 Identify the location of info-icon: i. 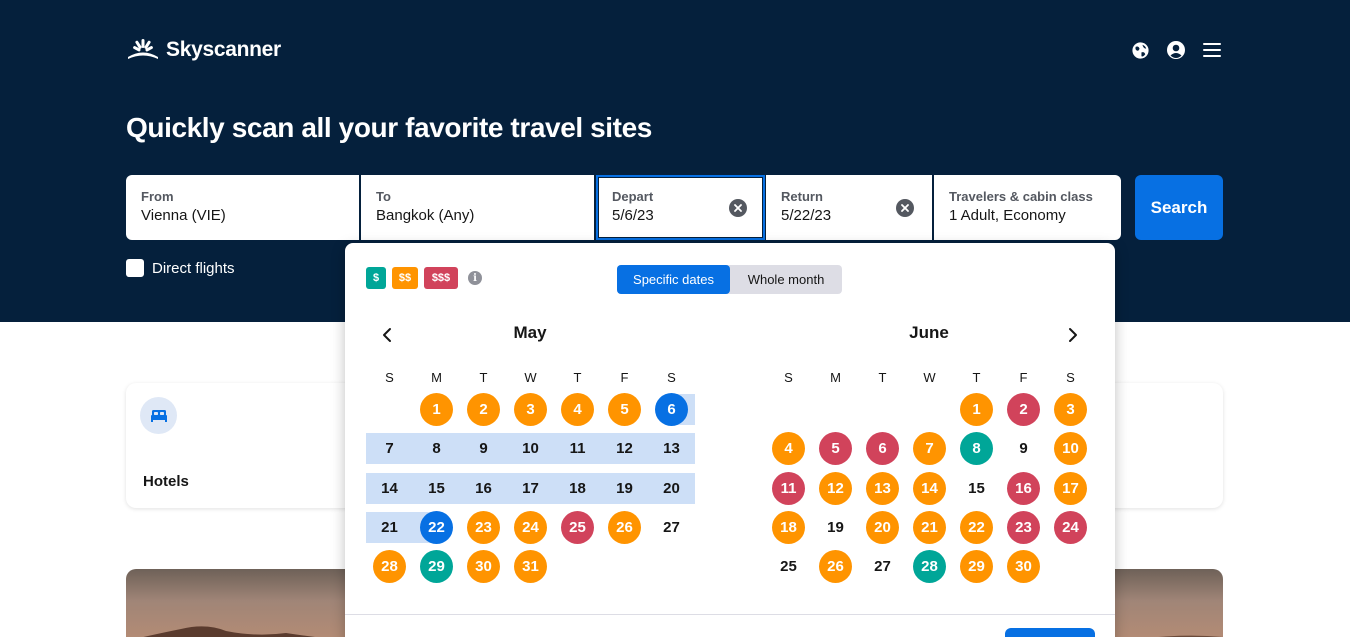
(475, 278).